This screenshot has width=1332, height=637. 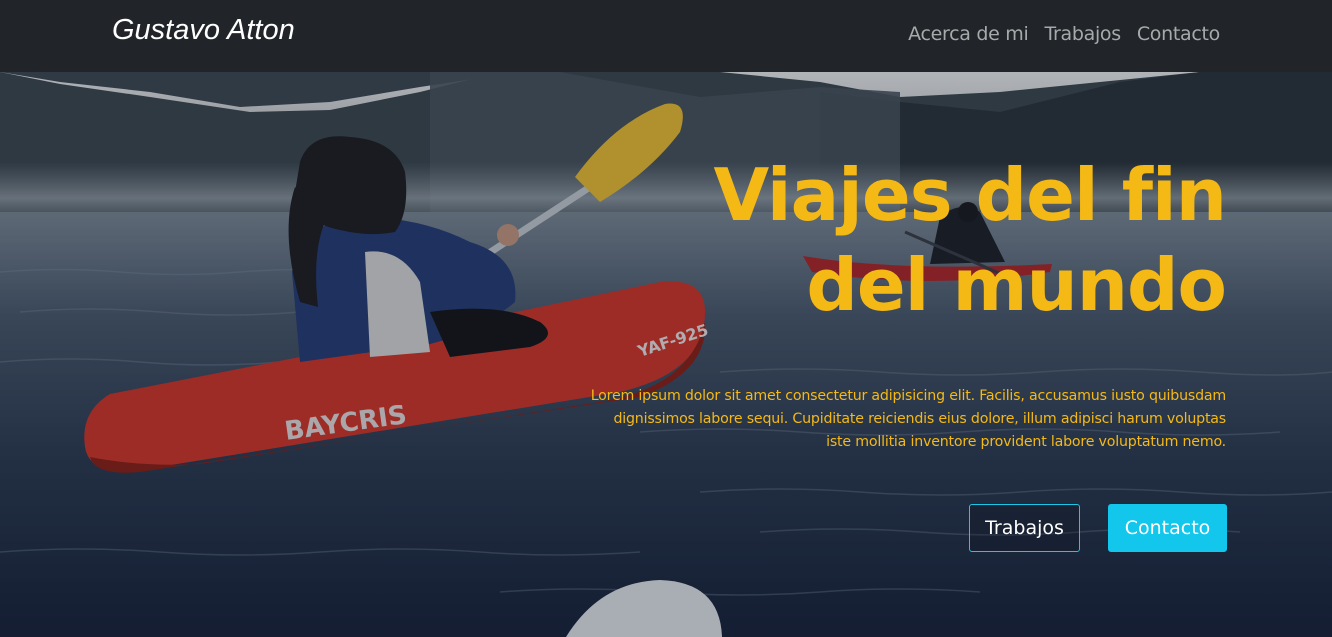 What do you see at coordinates (203, 30) in the screenshot?
I see `brand-logo: Gustavo Atton` at bounding box center [203, 30].